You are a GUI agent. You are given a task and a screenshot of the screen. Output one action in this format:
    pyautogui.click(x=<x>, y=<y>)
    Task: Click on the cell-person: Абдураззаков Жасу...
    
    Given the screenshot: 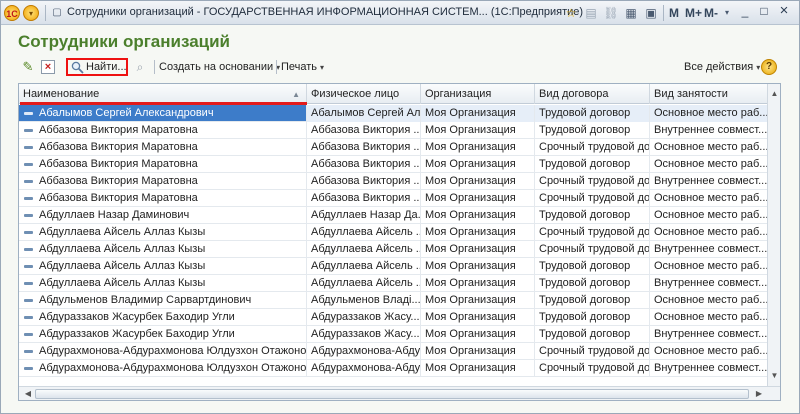 What is the action you would take?
    pyautogui.click(x=364, y=317)
    